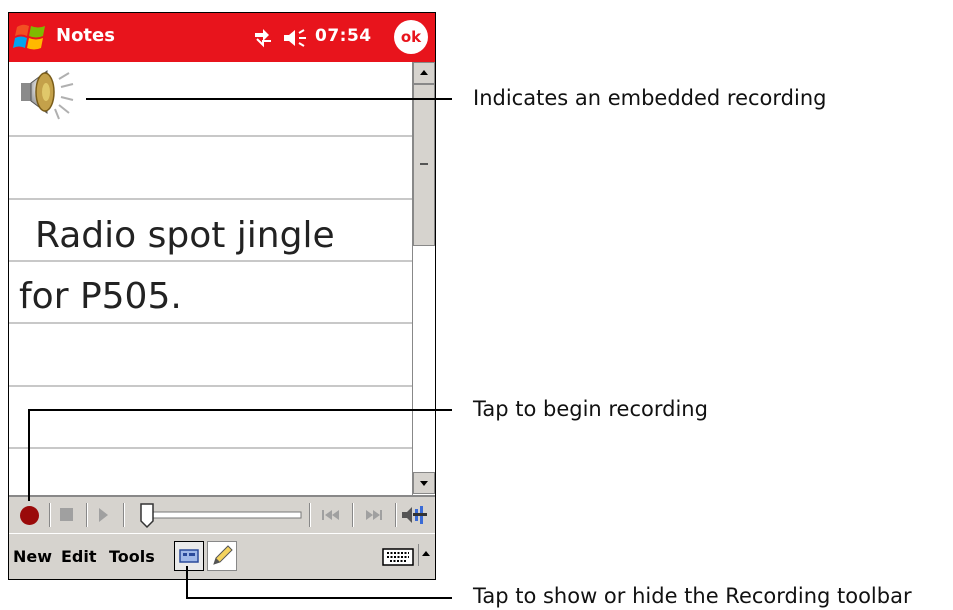 This screenshot has height=610, width=953. What do you see at coordinates (423, 278) in the screenshot?
I see `vertical-scrollbar` at bounding box center [423, 278].